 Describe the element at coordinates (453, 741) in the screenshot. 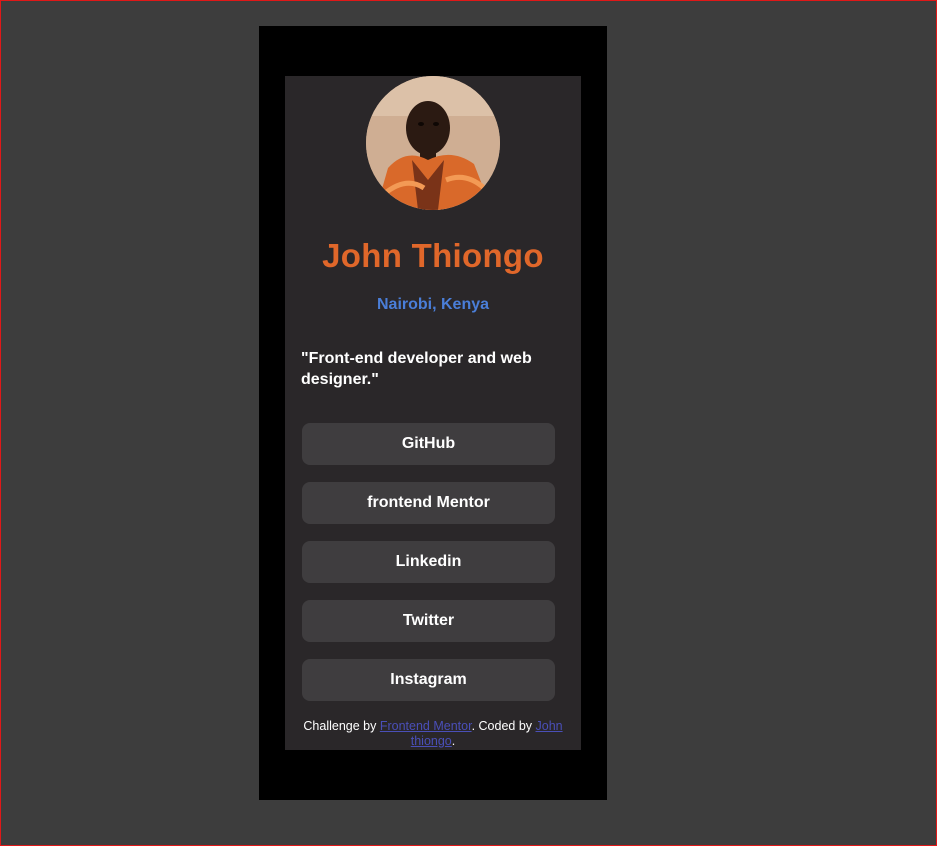

I see `attribution-suffix: .` at that location.